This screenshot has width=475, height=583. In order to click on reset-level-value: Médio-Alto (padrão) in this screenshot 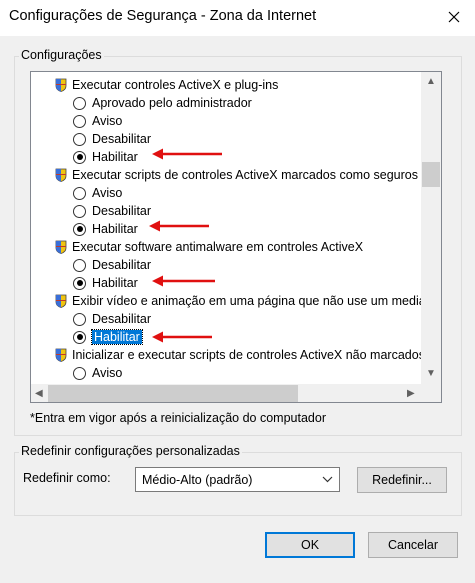, I will do `click(197, 479)`.